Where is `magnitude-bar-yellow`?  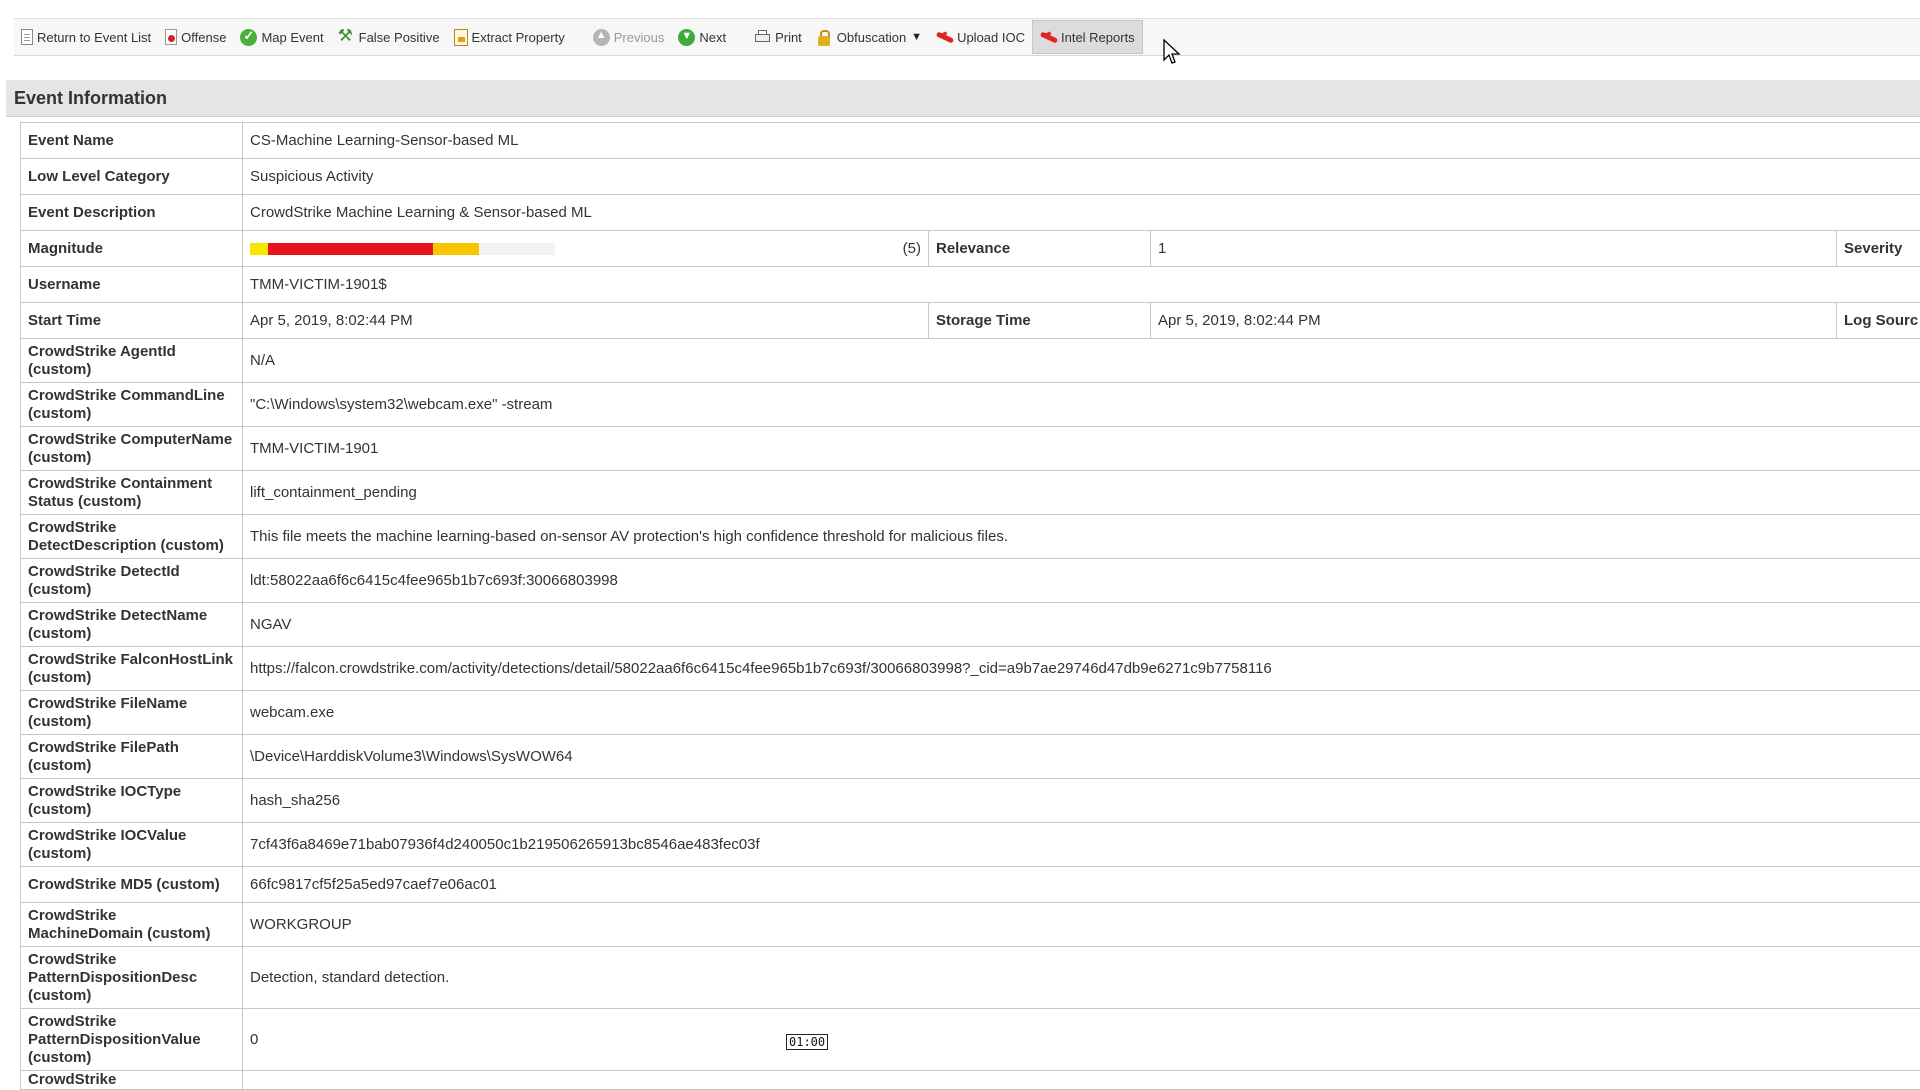
magnitude-bar-yellow is located at coordinates (259, 249).